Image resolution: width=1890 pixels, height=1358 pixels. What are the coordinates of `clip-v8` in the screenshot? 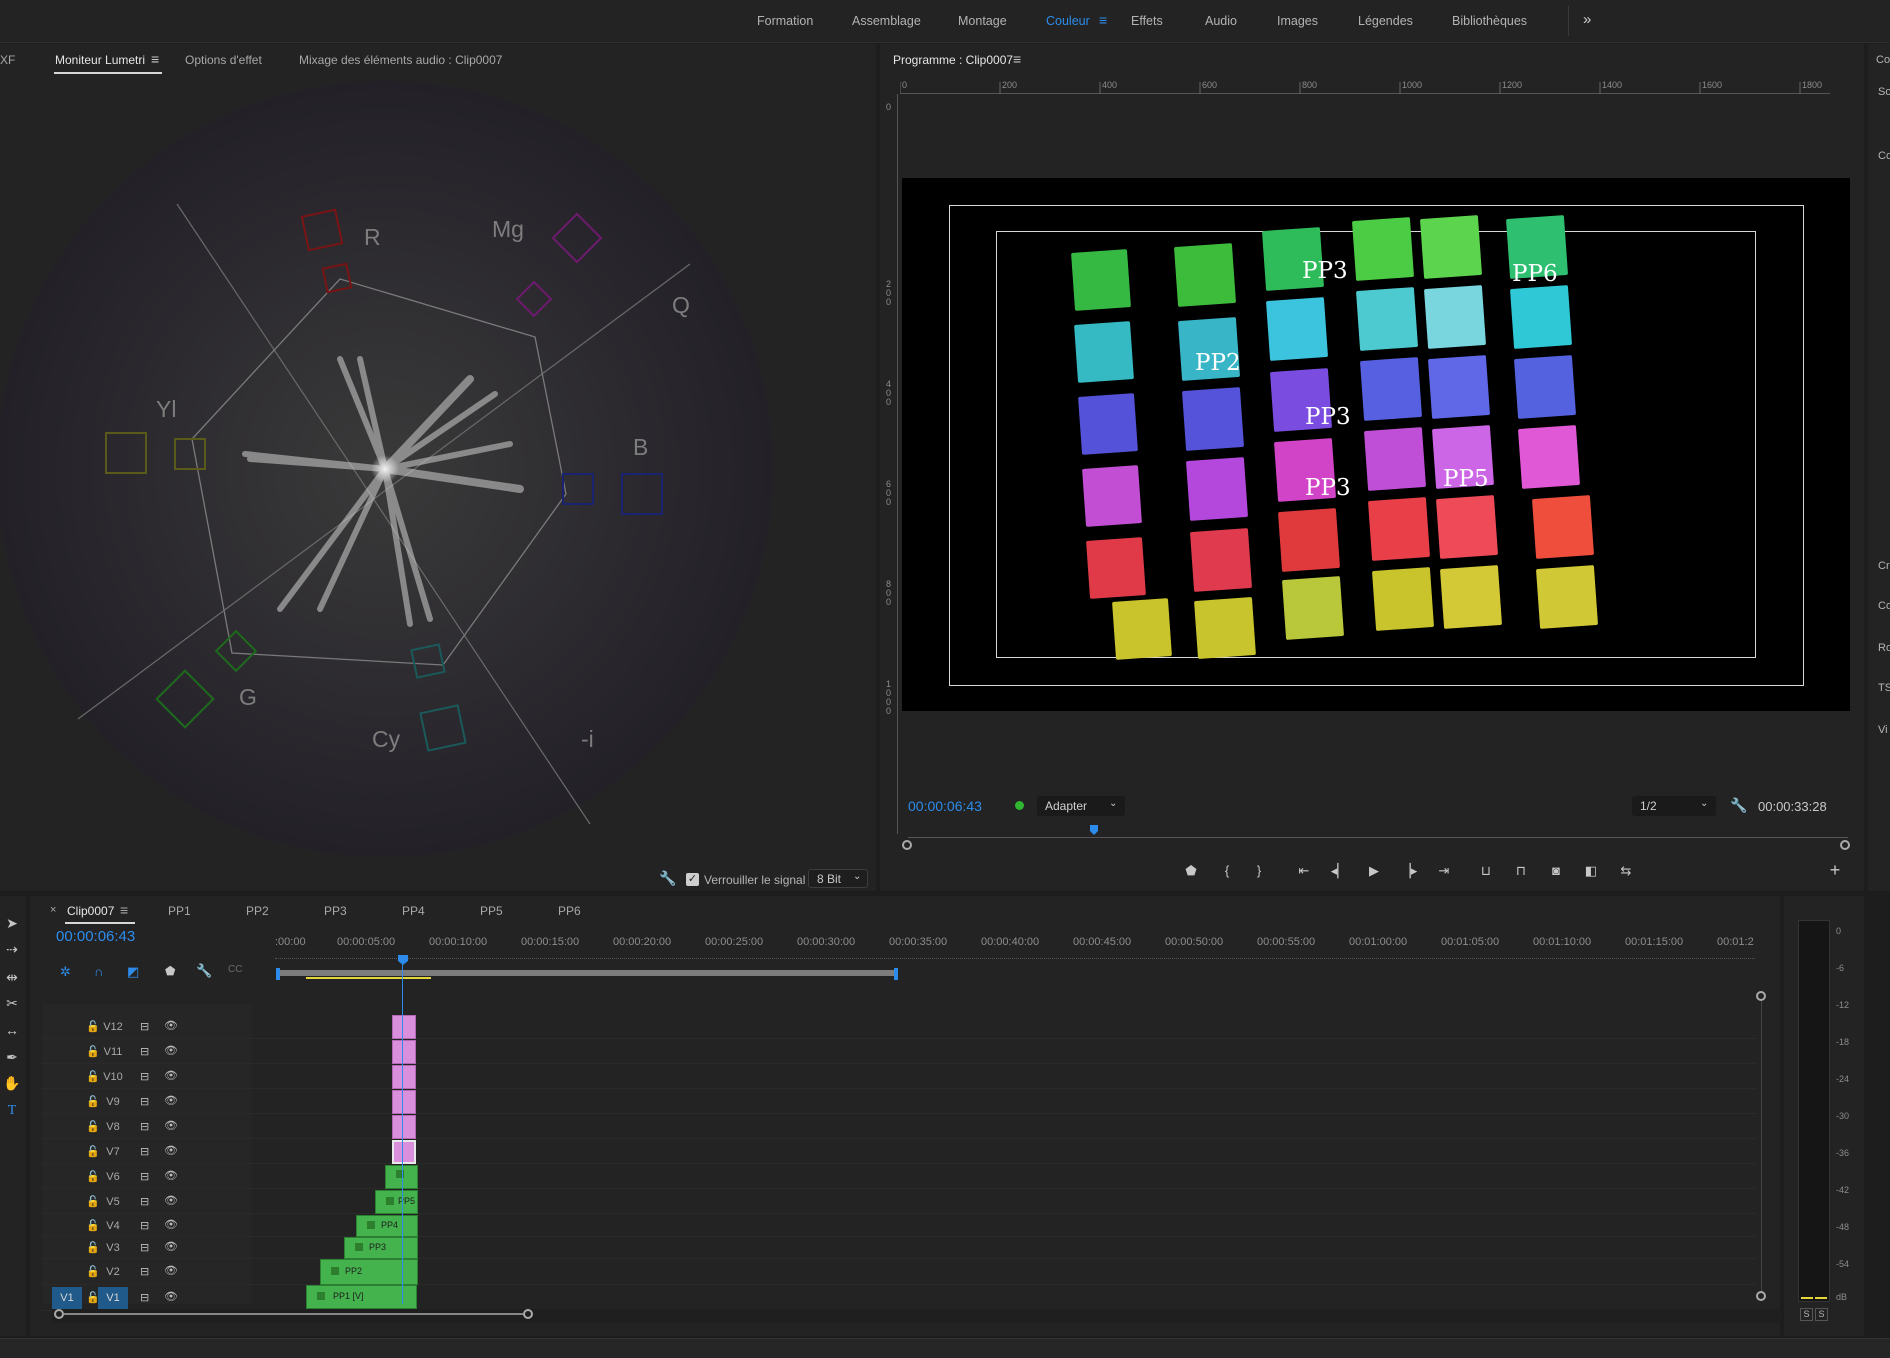 It's located at (404, 1127).